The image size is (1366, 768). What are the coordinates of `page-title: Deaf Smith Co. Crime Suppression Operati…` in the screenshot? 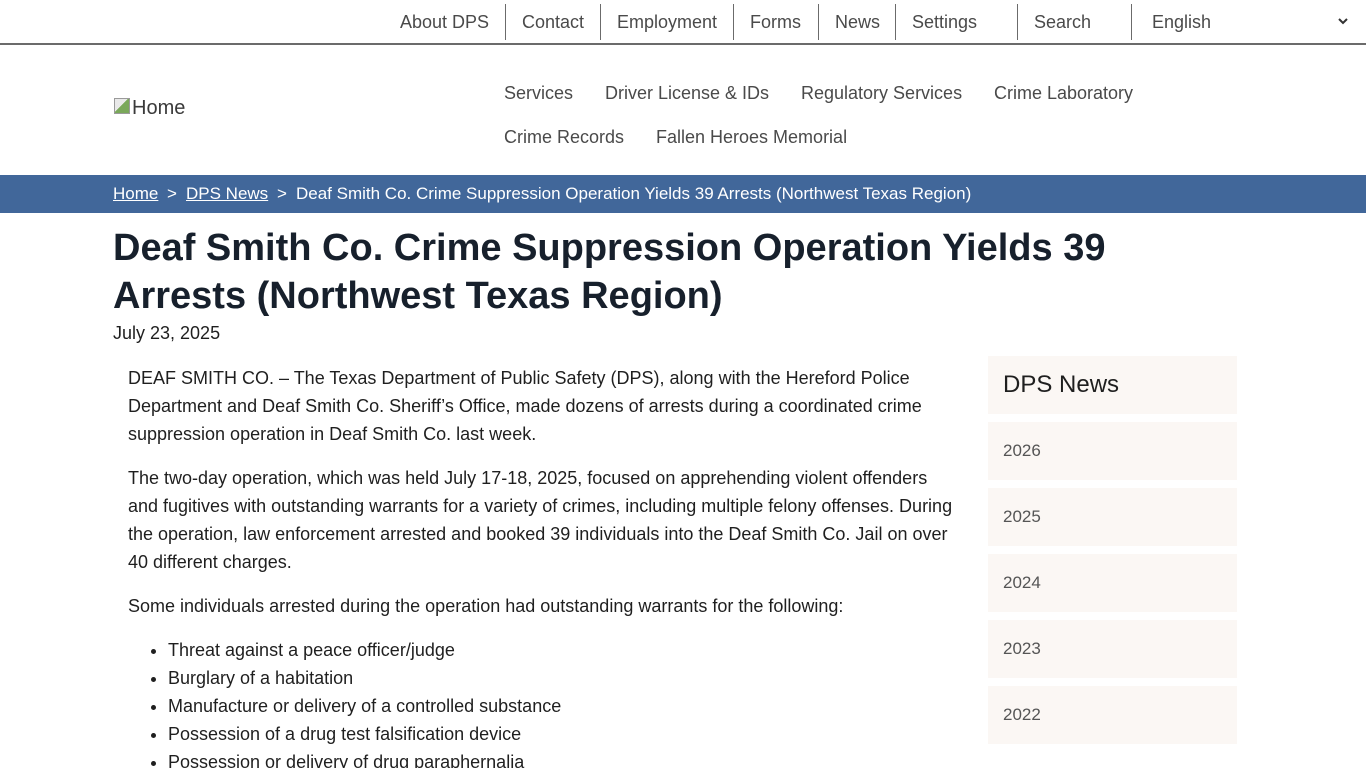 It's located at (609, 272).